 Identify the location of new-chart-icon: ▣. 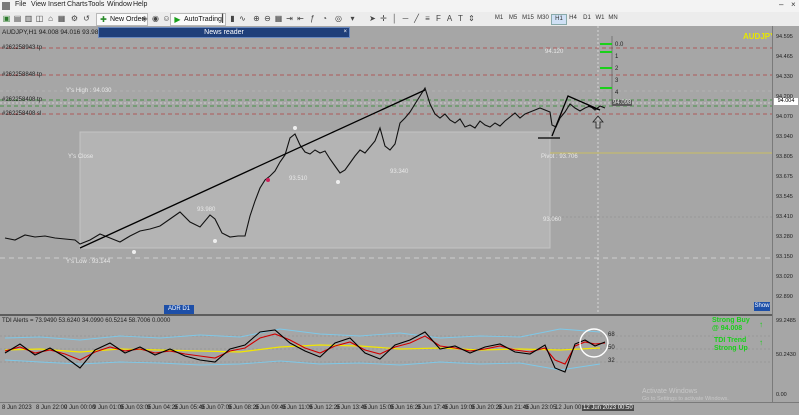
(6, 18).